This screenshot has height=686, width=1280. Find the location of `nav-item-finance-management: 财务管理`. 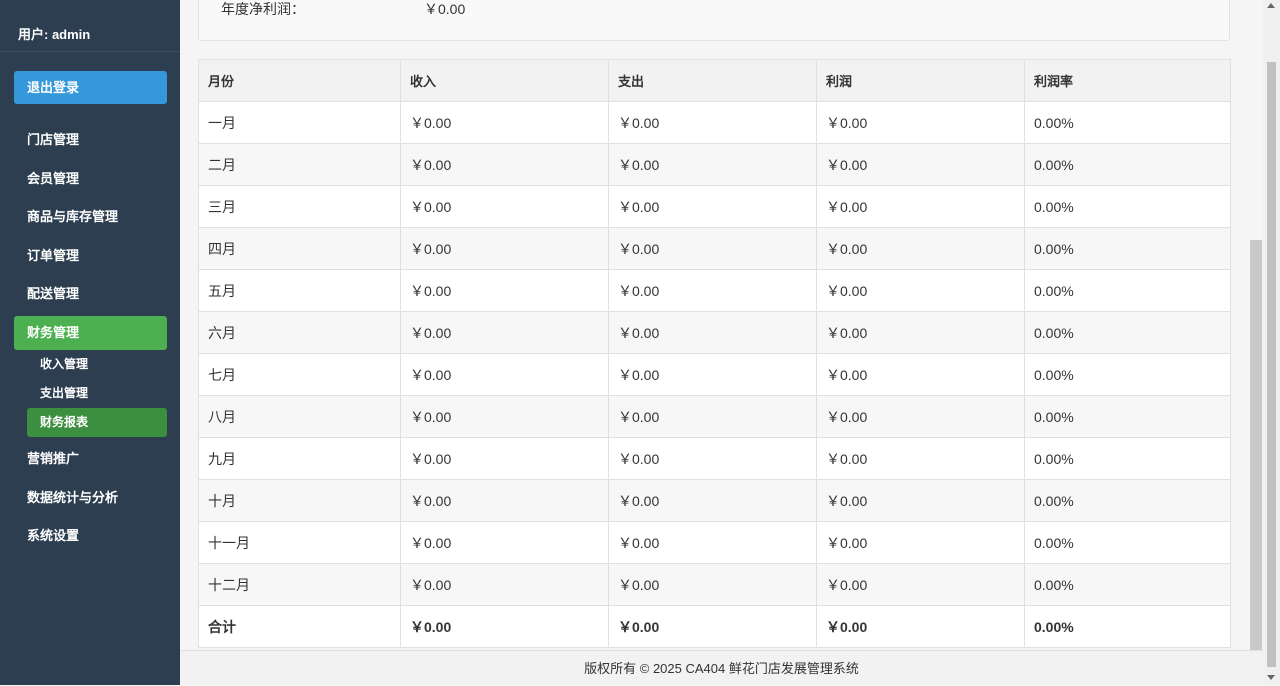

nav-item-finance-management: 财务管理 is located at coordinates (90, 333).